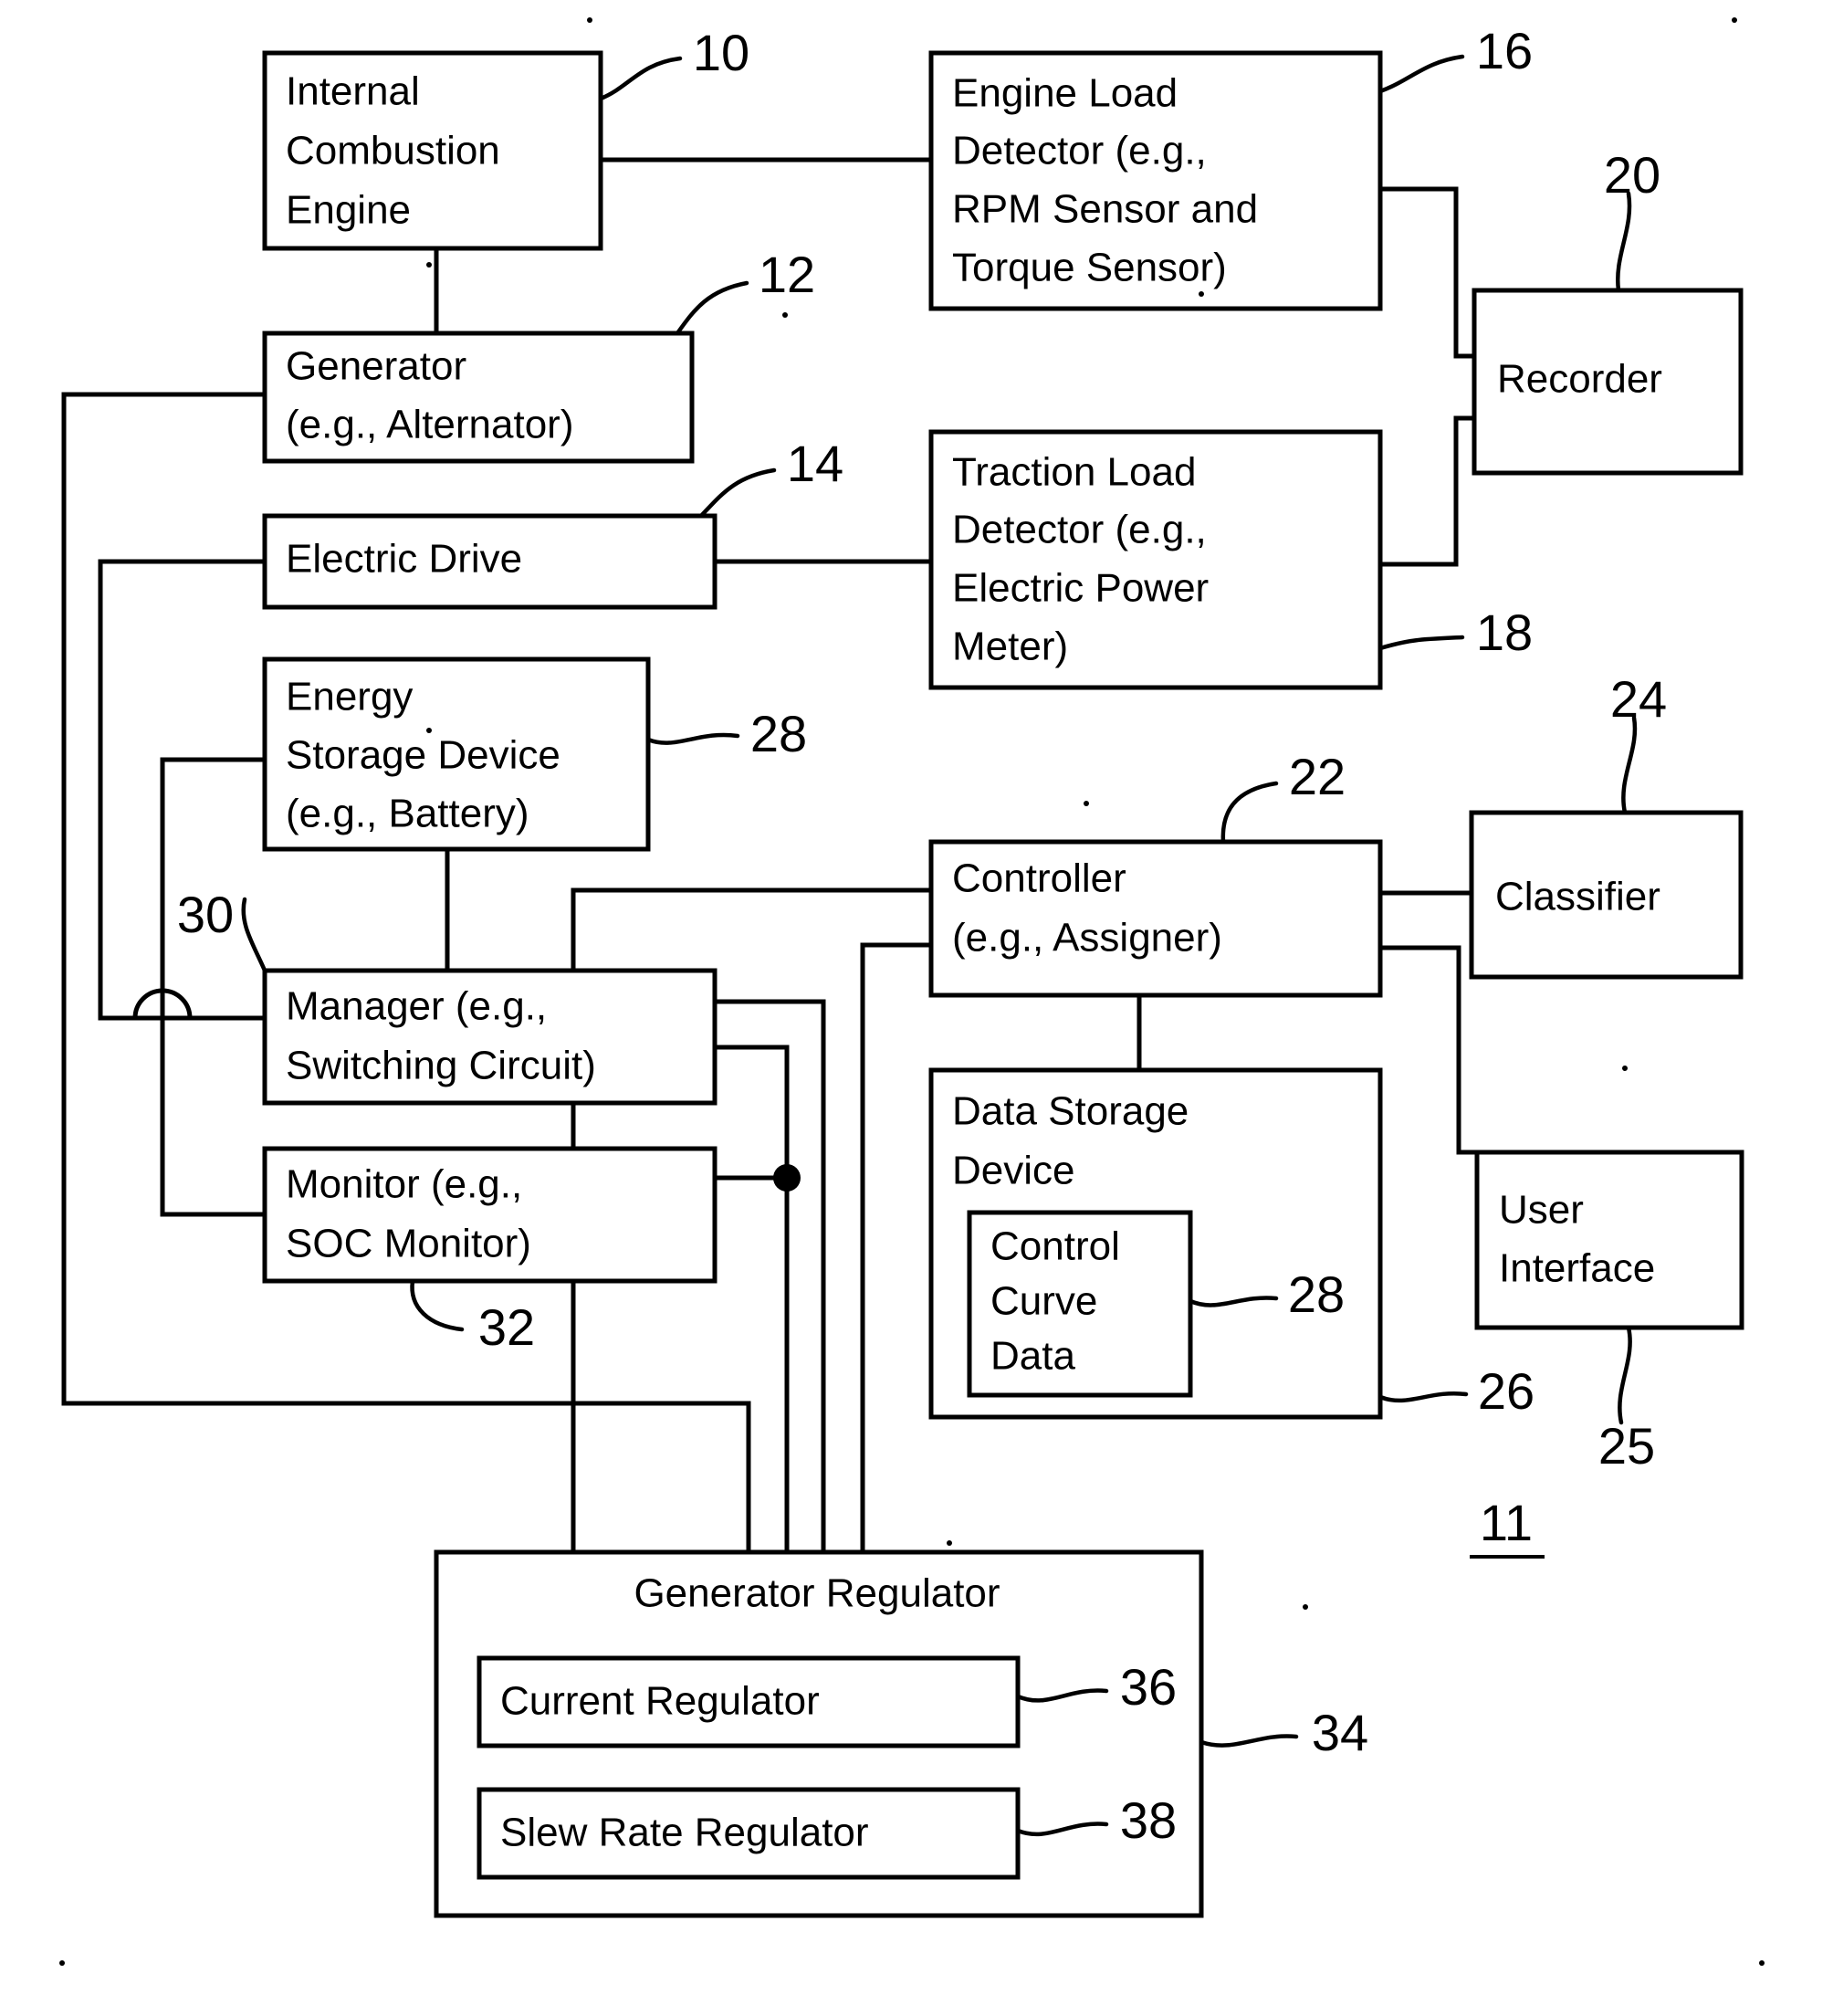 The image size is (1833, 2016). I want to click on slewreg-label-line1: Slew Rate Regulator, so click(684, 1833).